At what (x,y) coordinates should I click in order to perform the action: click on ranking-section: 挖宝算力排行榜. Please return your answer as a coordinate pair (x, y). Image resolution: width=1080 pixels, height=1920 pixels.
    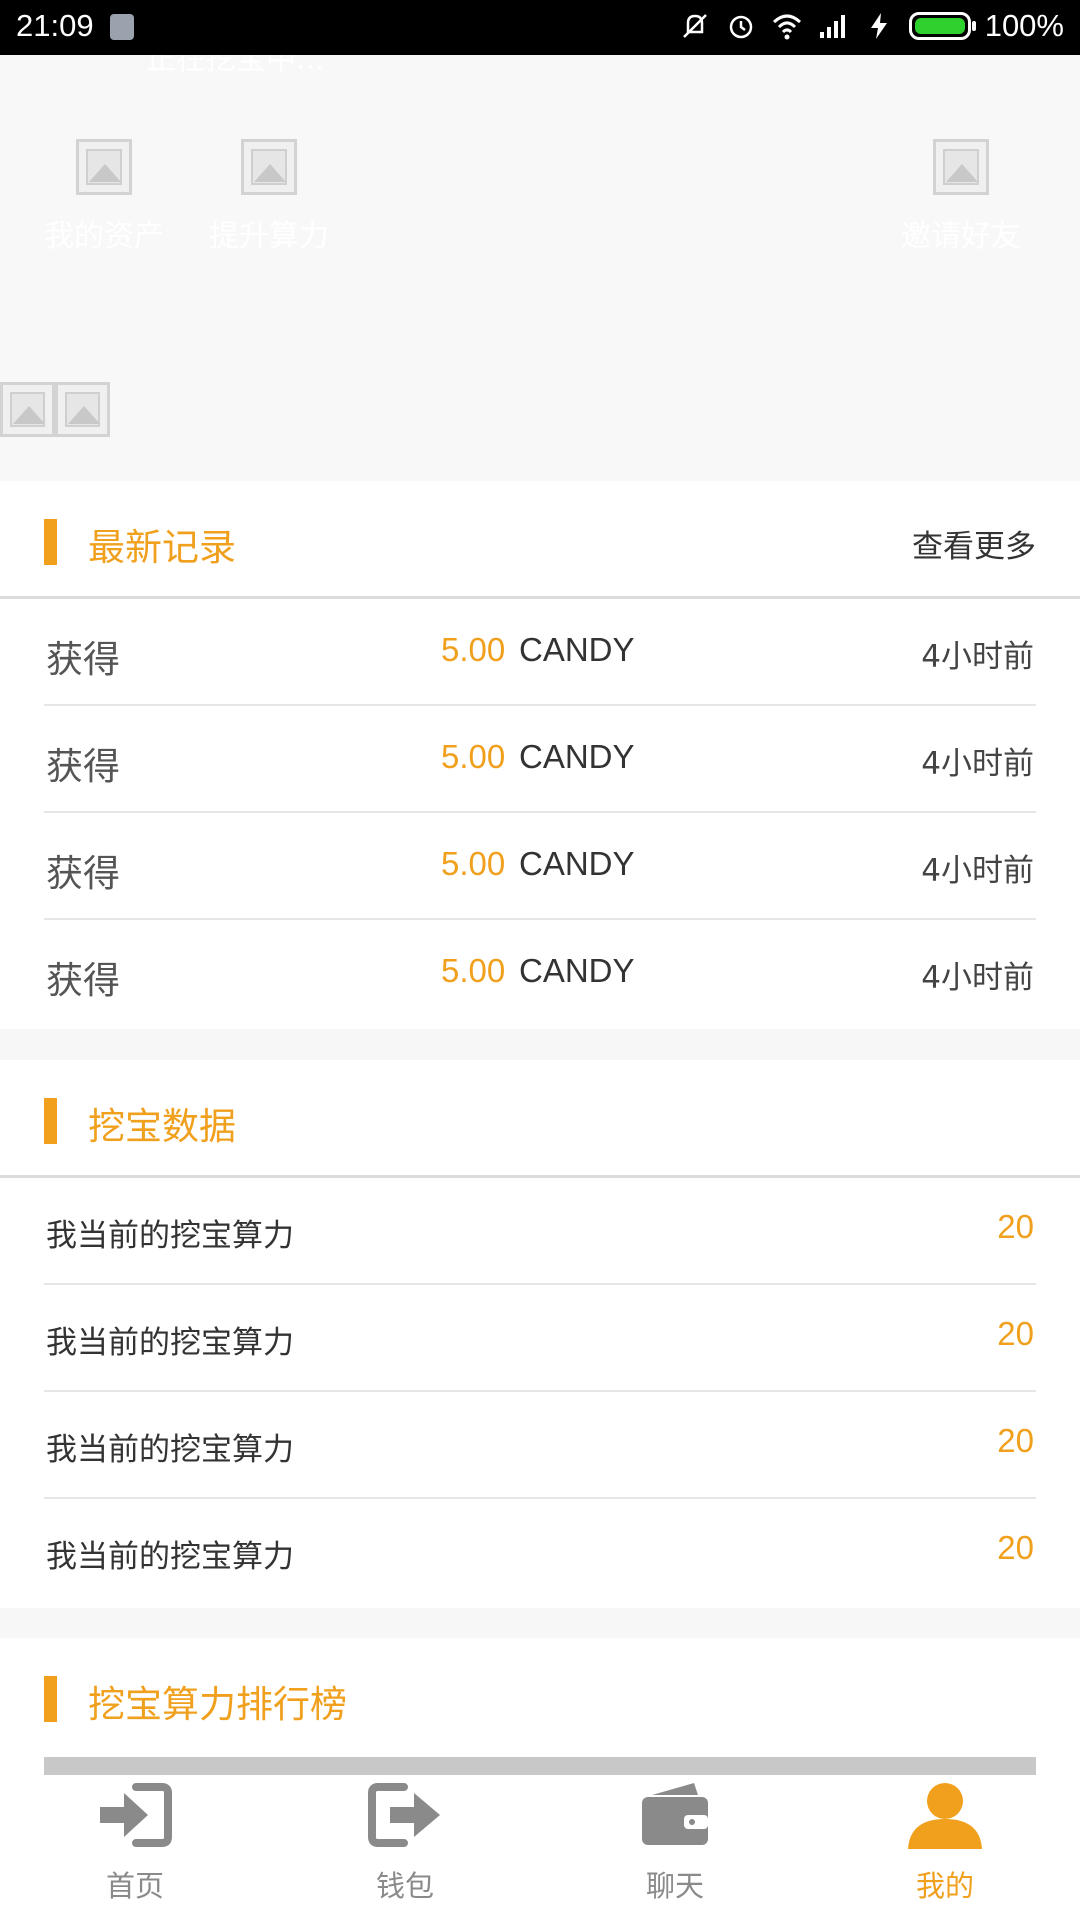
    Looking at the image, I should click on (540, 1706).